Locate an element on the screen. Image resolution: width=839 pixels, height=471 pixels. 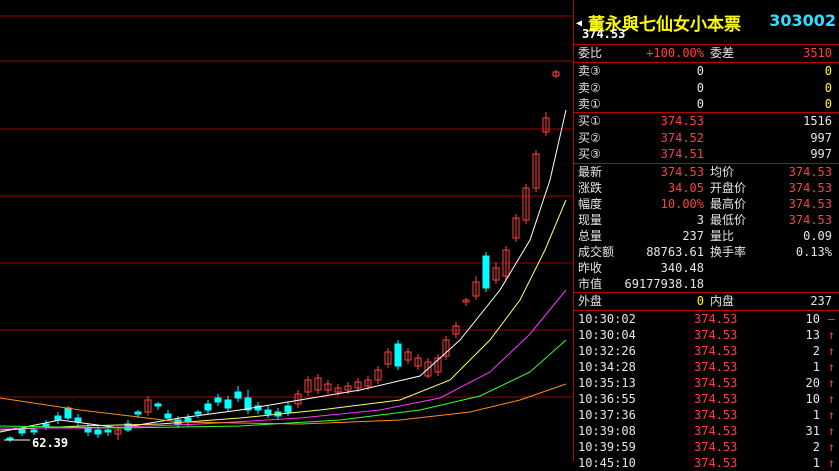
tick-volume: 20 is located at coordinates (812, 383).